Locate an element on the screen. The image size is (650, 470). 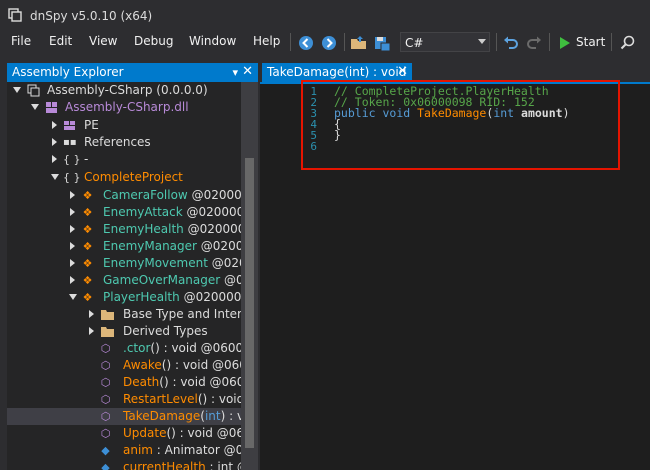
save-icon is located at coordinates (382, 43).